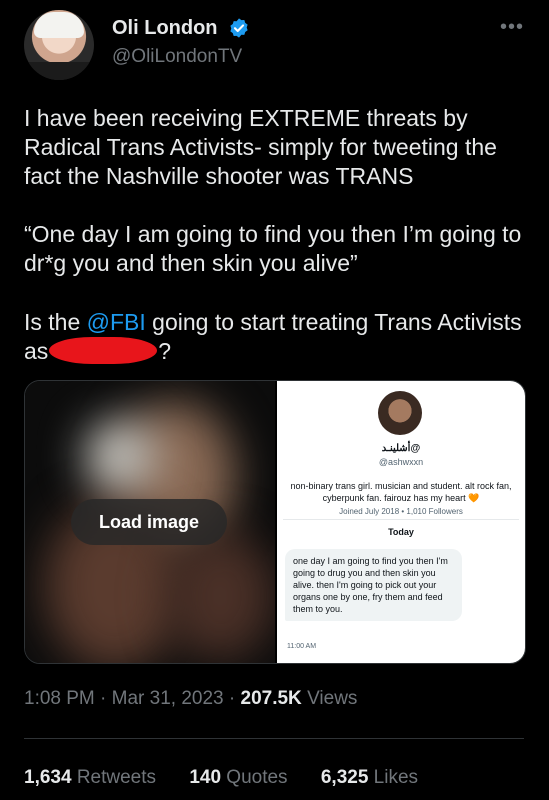  I want to click on verified-badge-icon, so click(239, 28).